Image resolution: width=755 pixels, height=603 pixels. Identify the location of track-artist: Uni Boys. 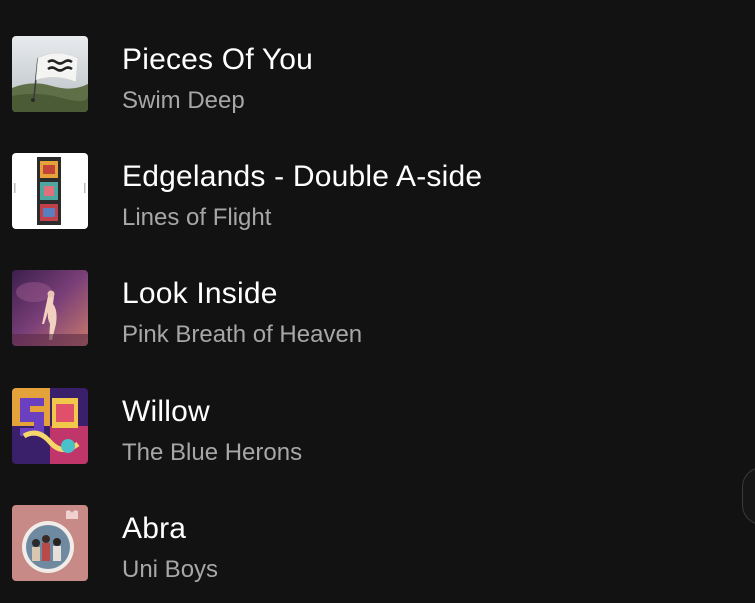
(170, 569).